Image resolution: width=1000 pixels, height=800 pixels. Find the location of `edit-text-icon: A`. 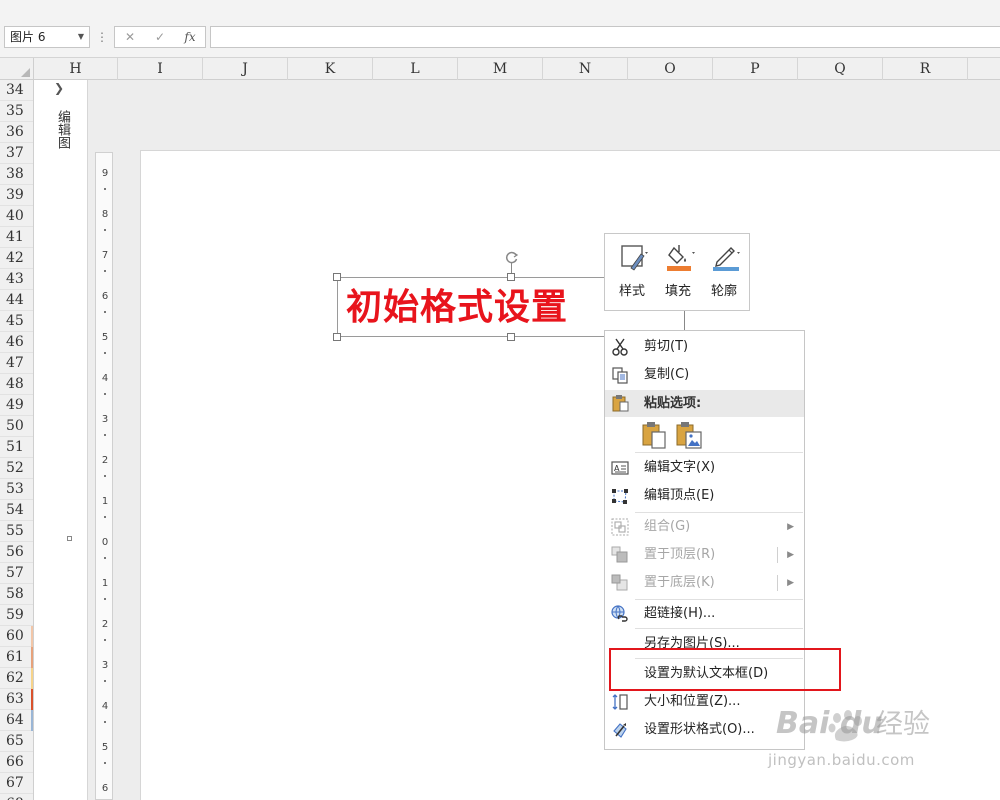

edit-text-icon: A is located at coordinates (620, 468).